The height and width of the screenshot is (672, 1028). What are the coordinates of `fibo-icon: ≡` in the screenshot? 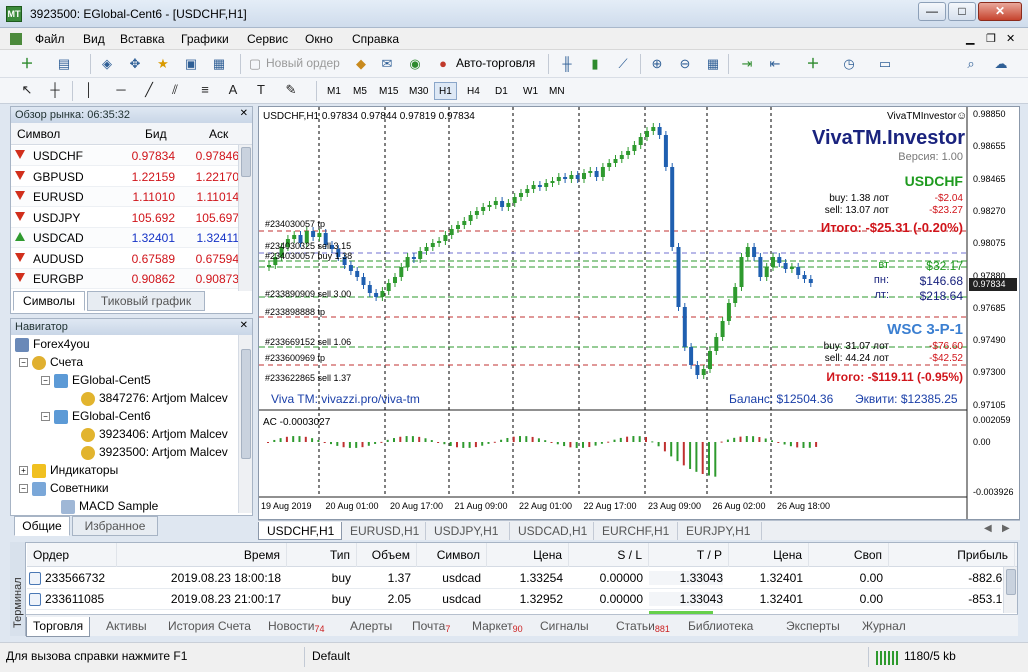 It's located at (205, 90).